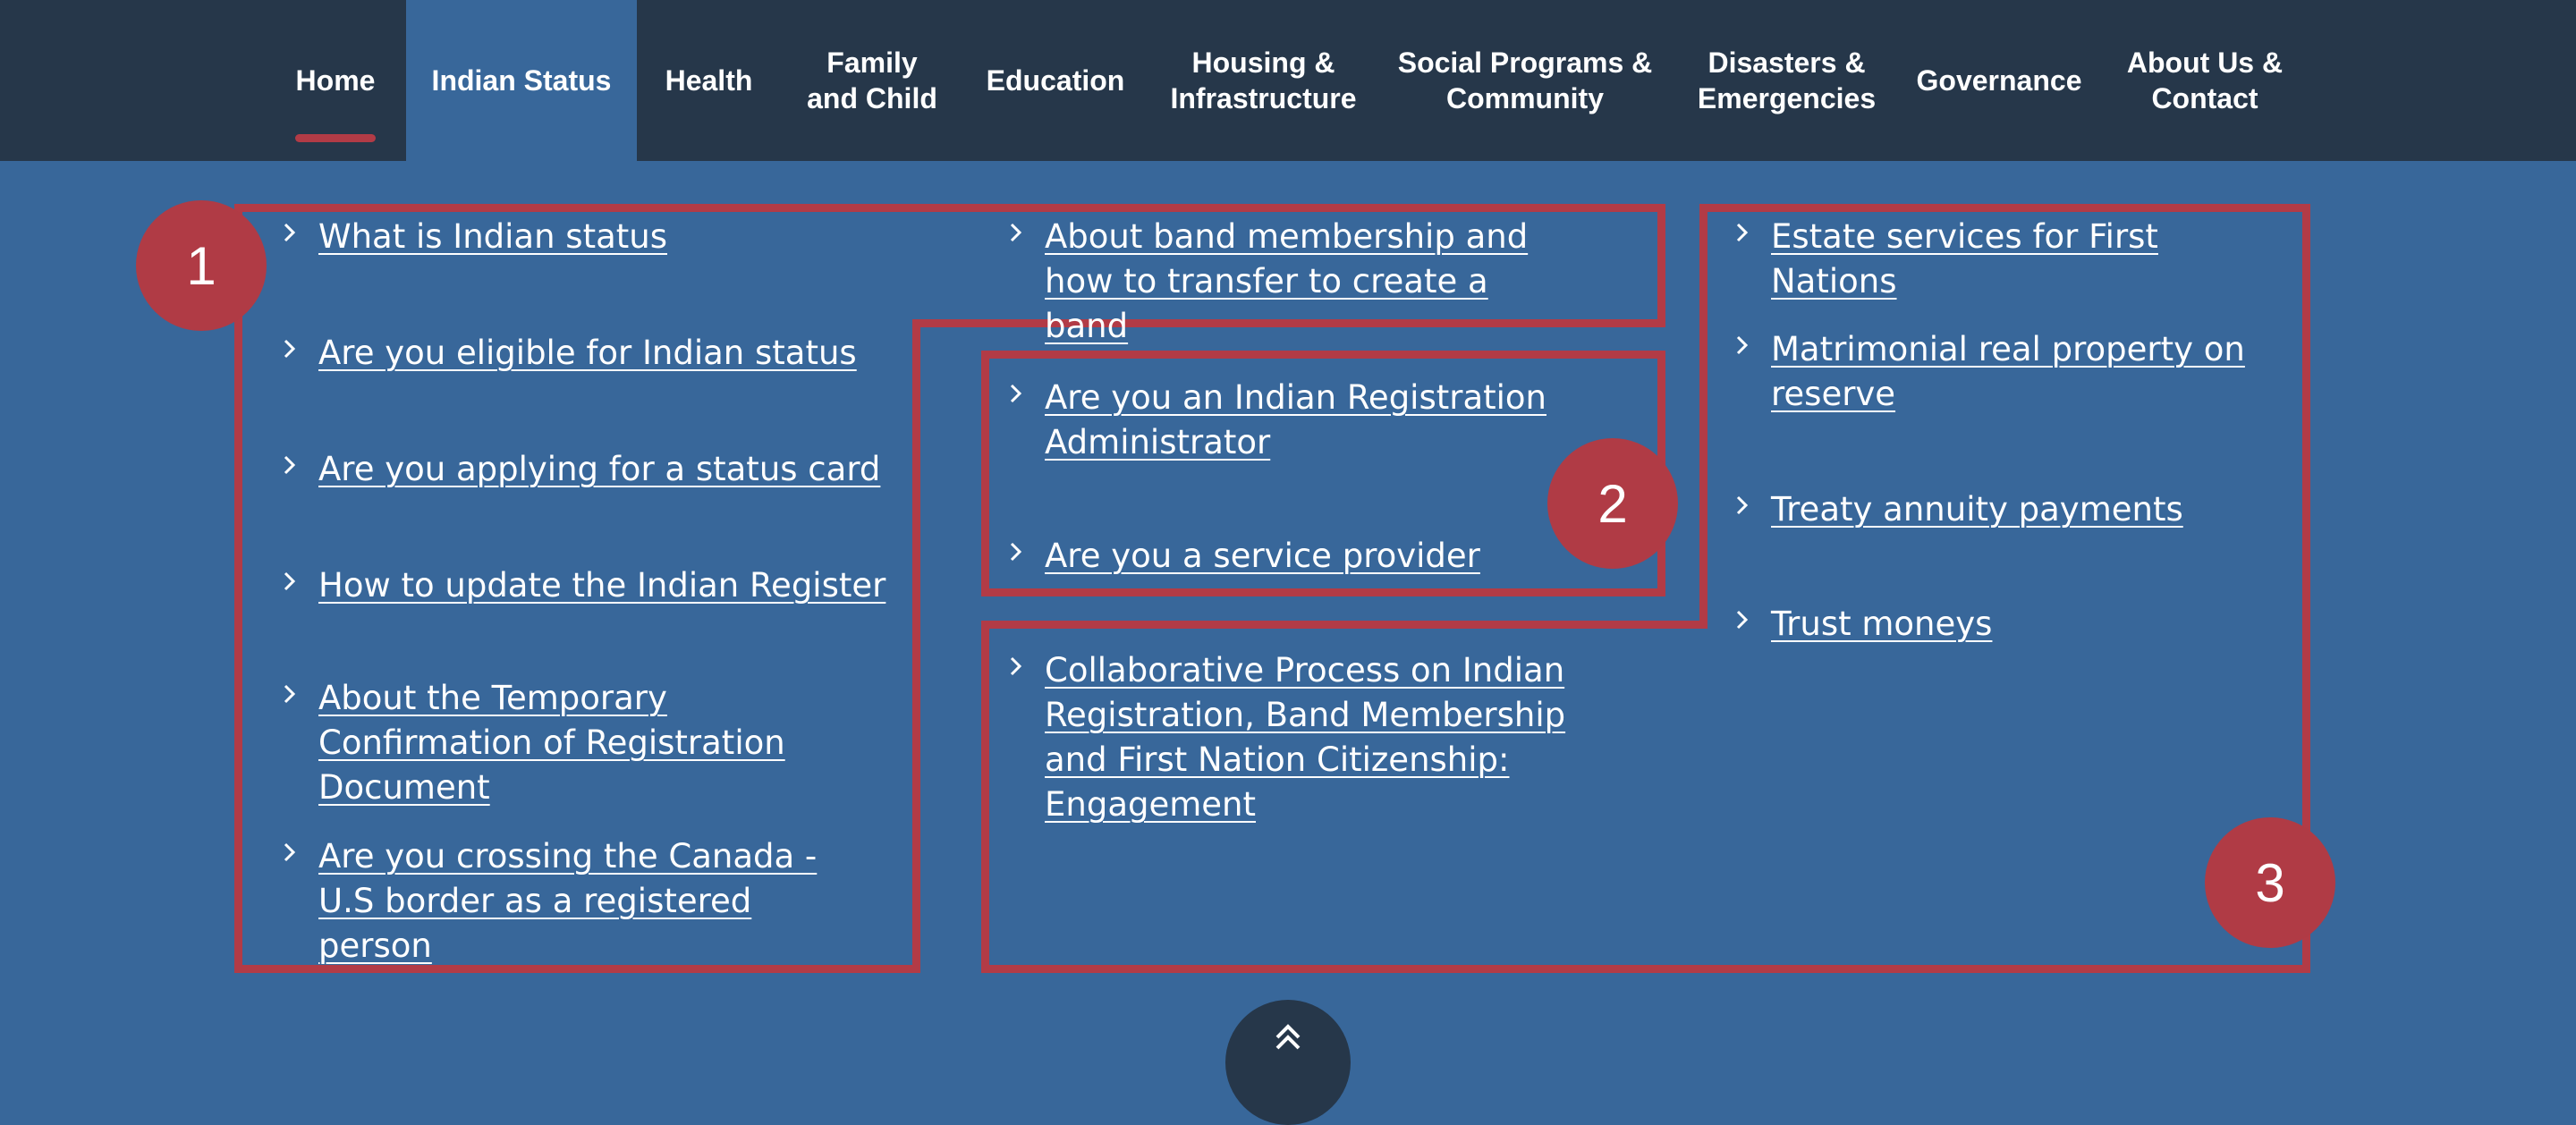 The width and height of the screenshot is (2576, 1125). I want to click on menu-link: Trust moneys, so click(2009, 624).